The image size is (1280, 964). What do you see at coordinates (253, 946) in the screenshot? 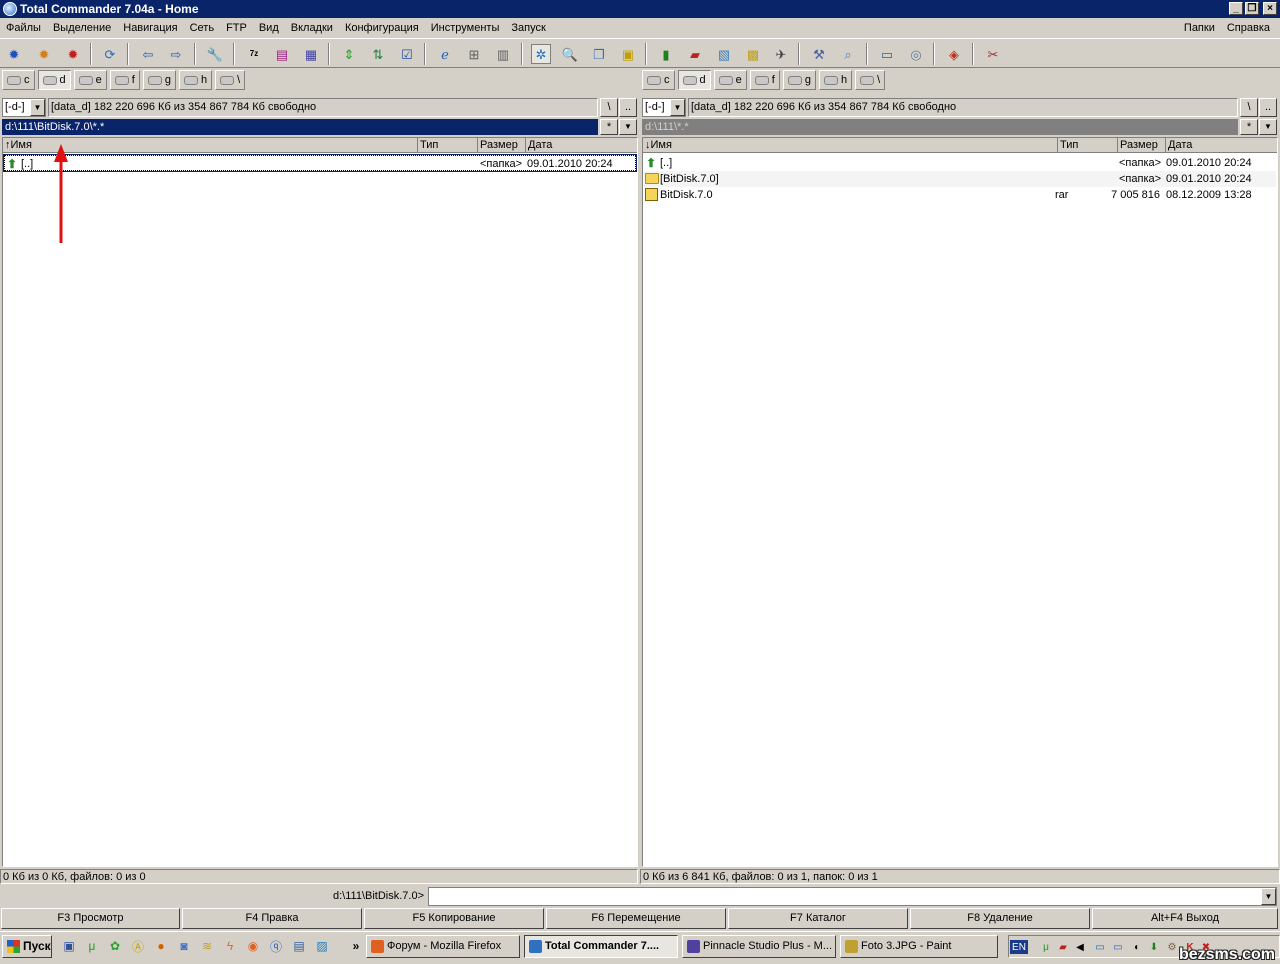
I see `quicklaunch-firefox-icon: ◉` at bounding box center [253, 946].